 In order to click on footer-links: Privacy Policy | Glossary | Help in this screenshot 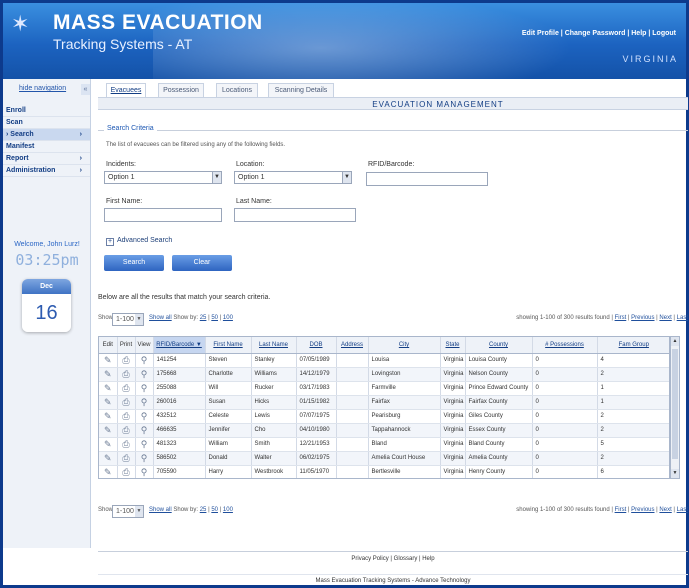, I will do `click(393, 559)`.